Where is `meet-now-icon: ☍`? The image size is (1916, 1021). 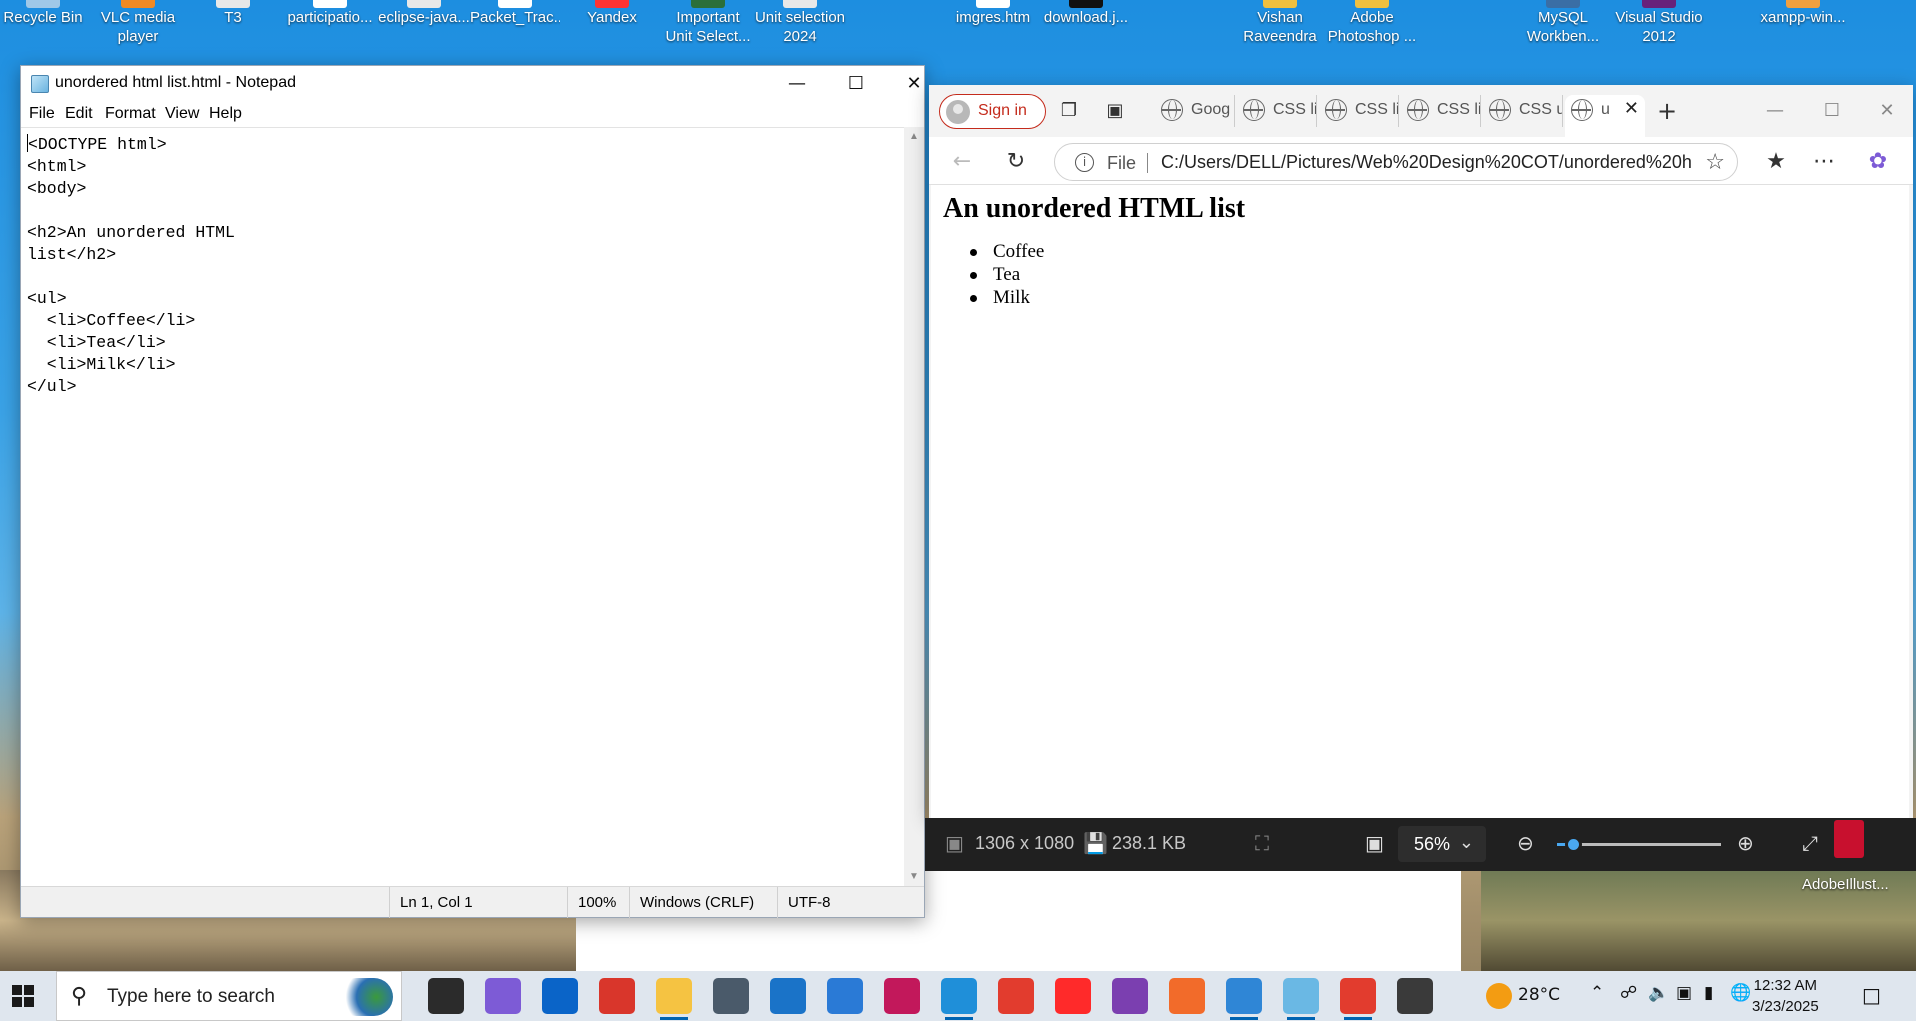 meet-now-icon: ☍ is located at coordinates (1628, 993).